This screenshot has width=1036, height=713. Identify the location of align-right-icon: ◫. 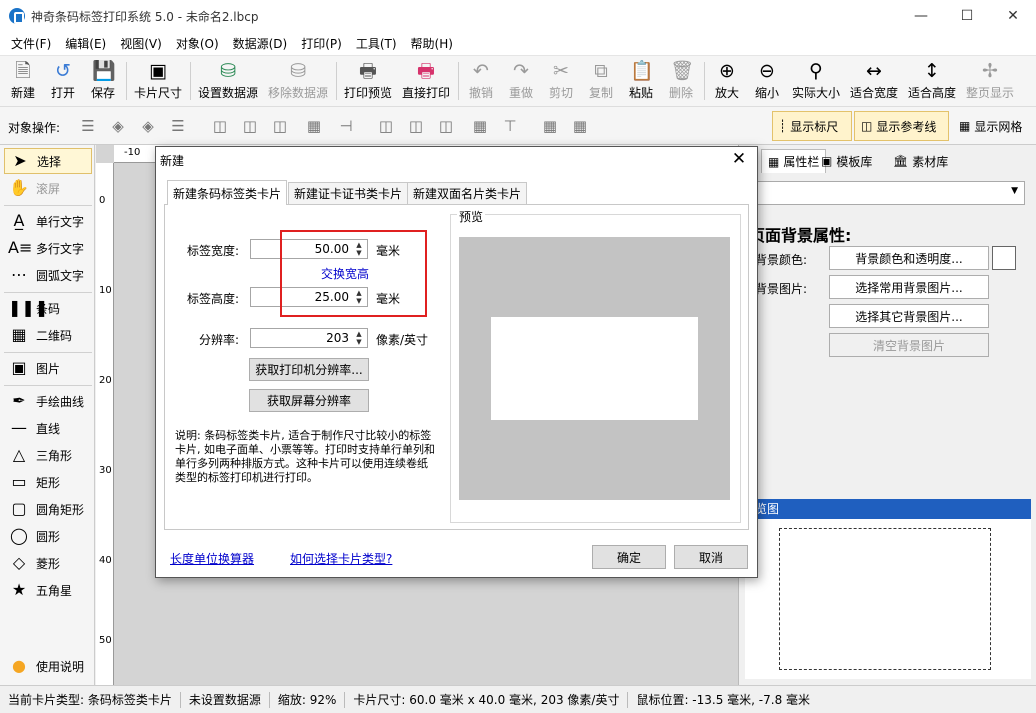
(280, 126).